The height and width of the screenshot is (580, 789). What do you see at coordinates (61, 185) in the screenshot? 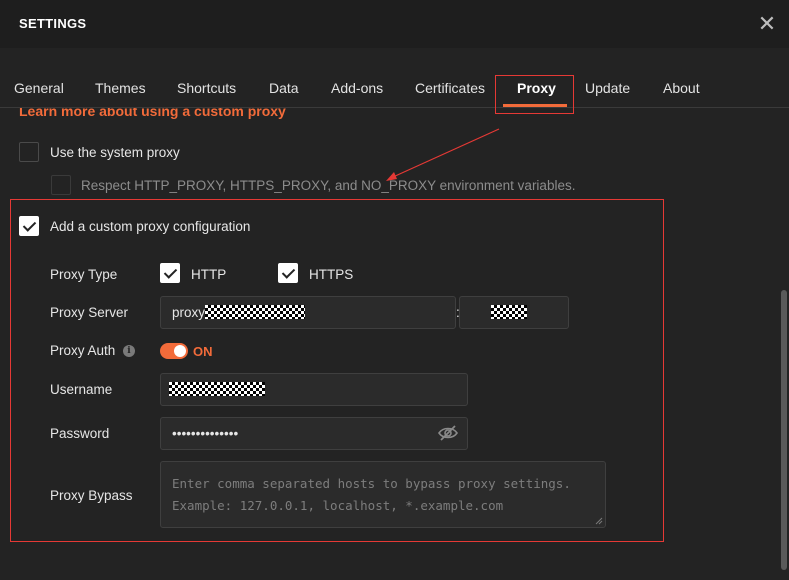
I see `respect-env-checkbox` at bounding box center [61, 185].